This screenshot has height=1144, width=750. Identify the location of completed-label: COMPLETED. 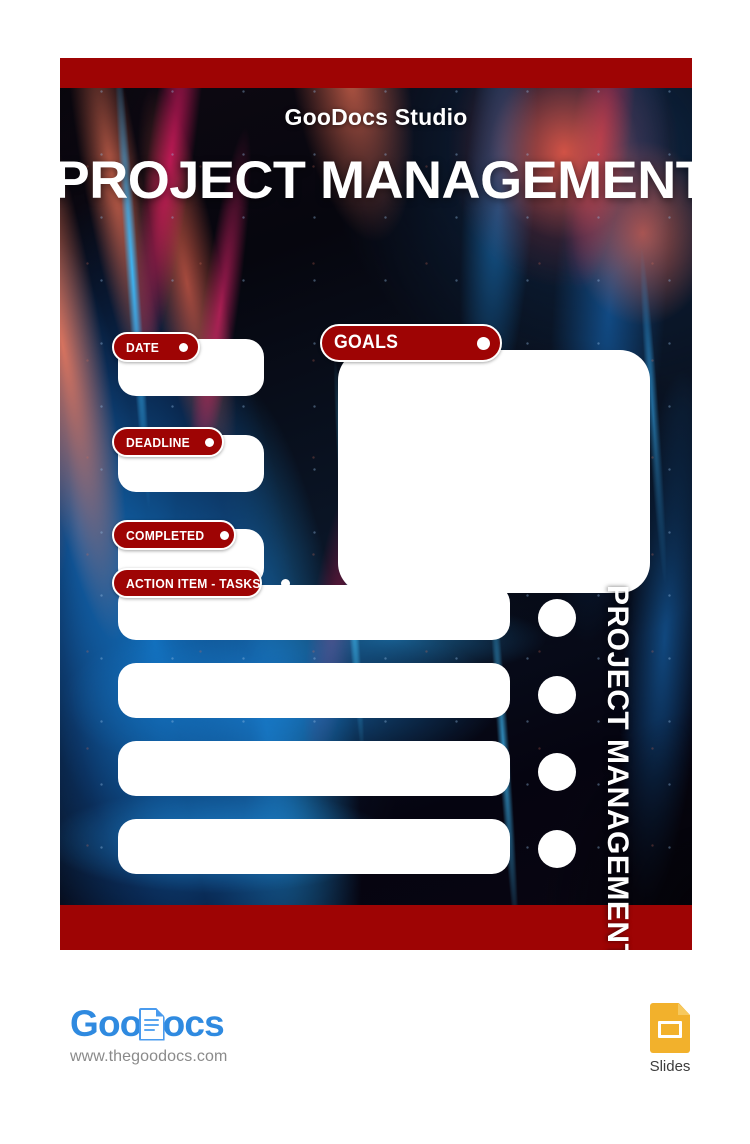
(165, 535).